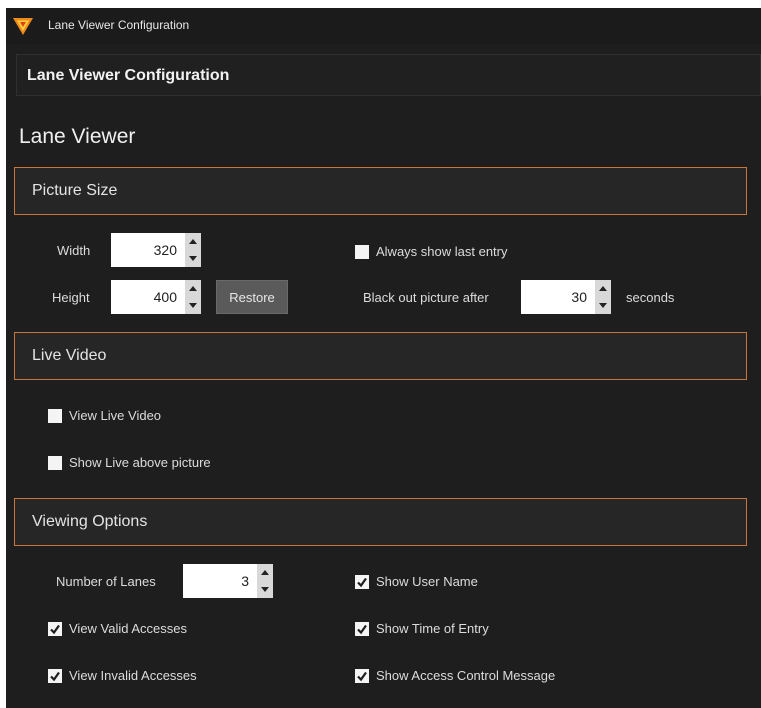 The image size is (761, 708). What do you see at coordinates (74, 250) in the screenshot?
I see `width-label: Width` at bounding box center [74, 250].